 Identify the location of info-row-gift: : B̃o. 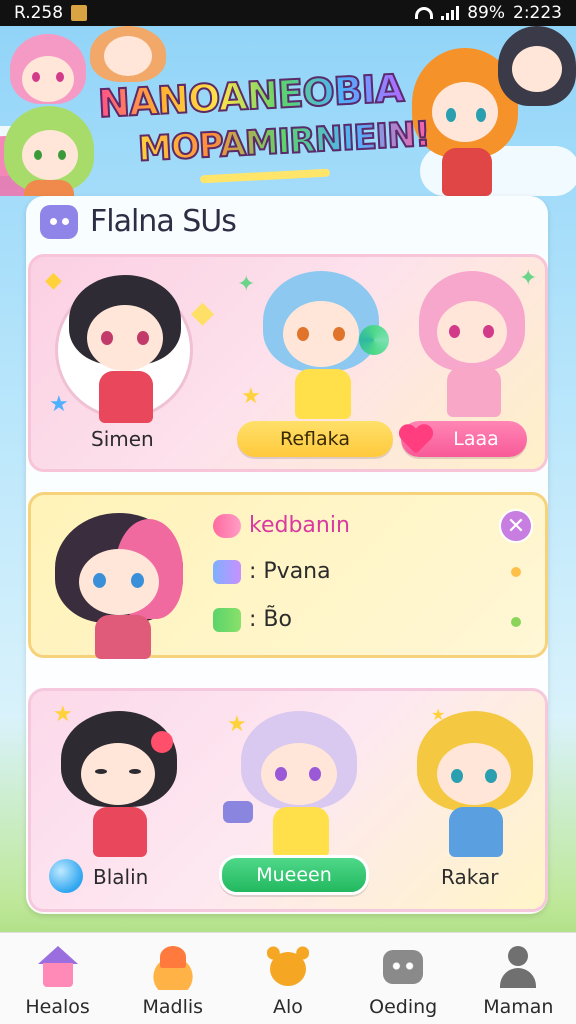
(252, 619).